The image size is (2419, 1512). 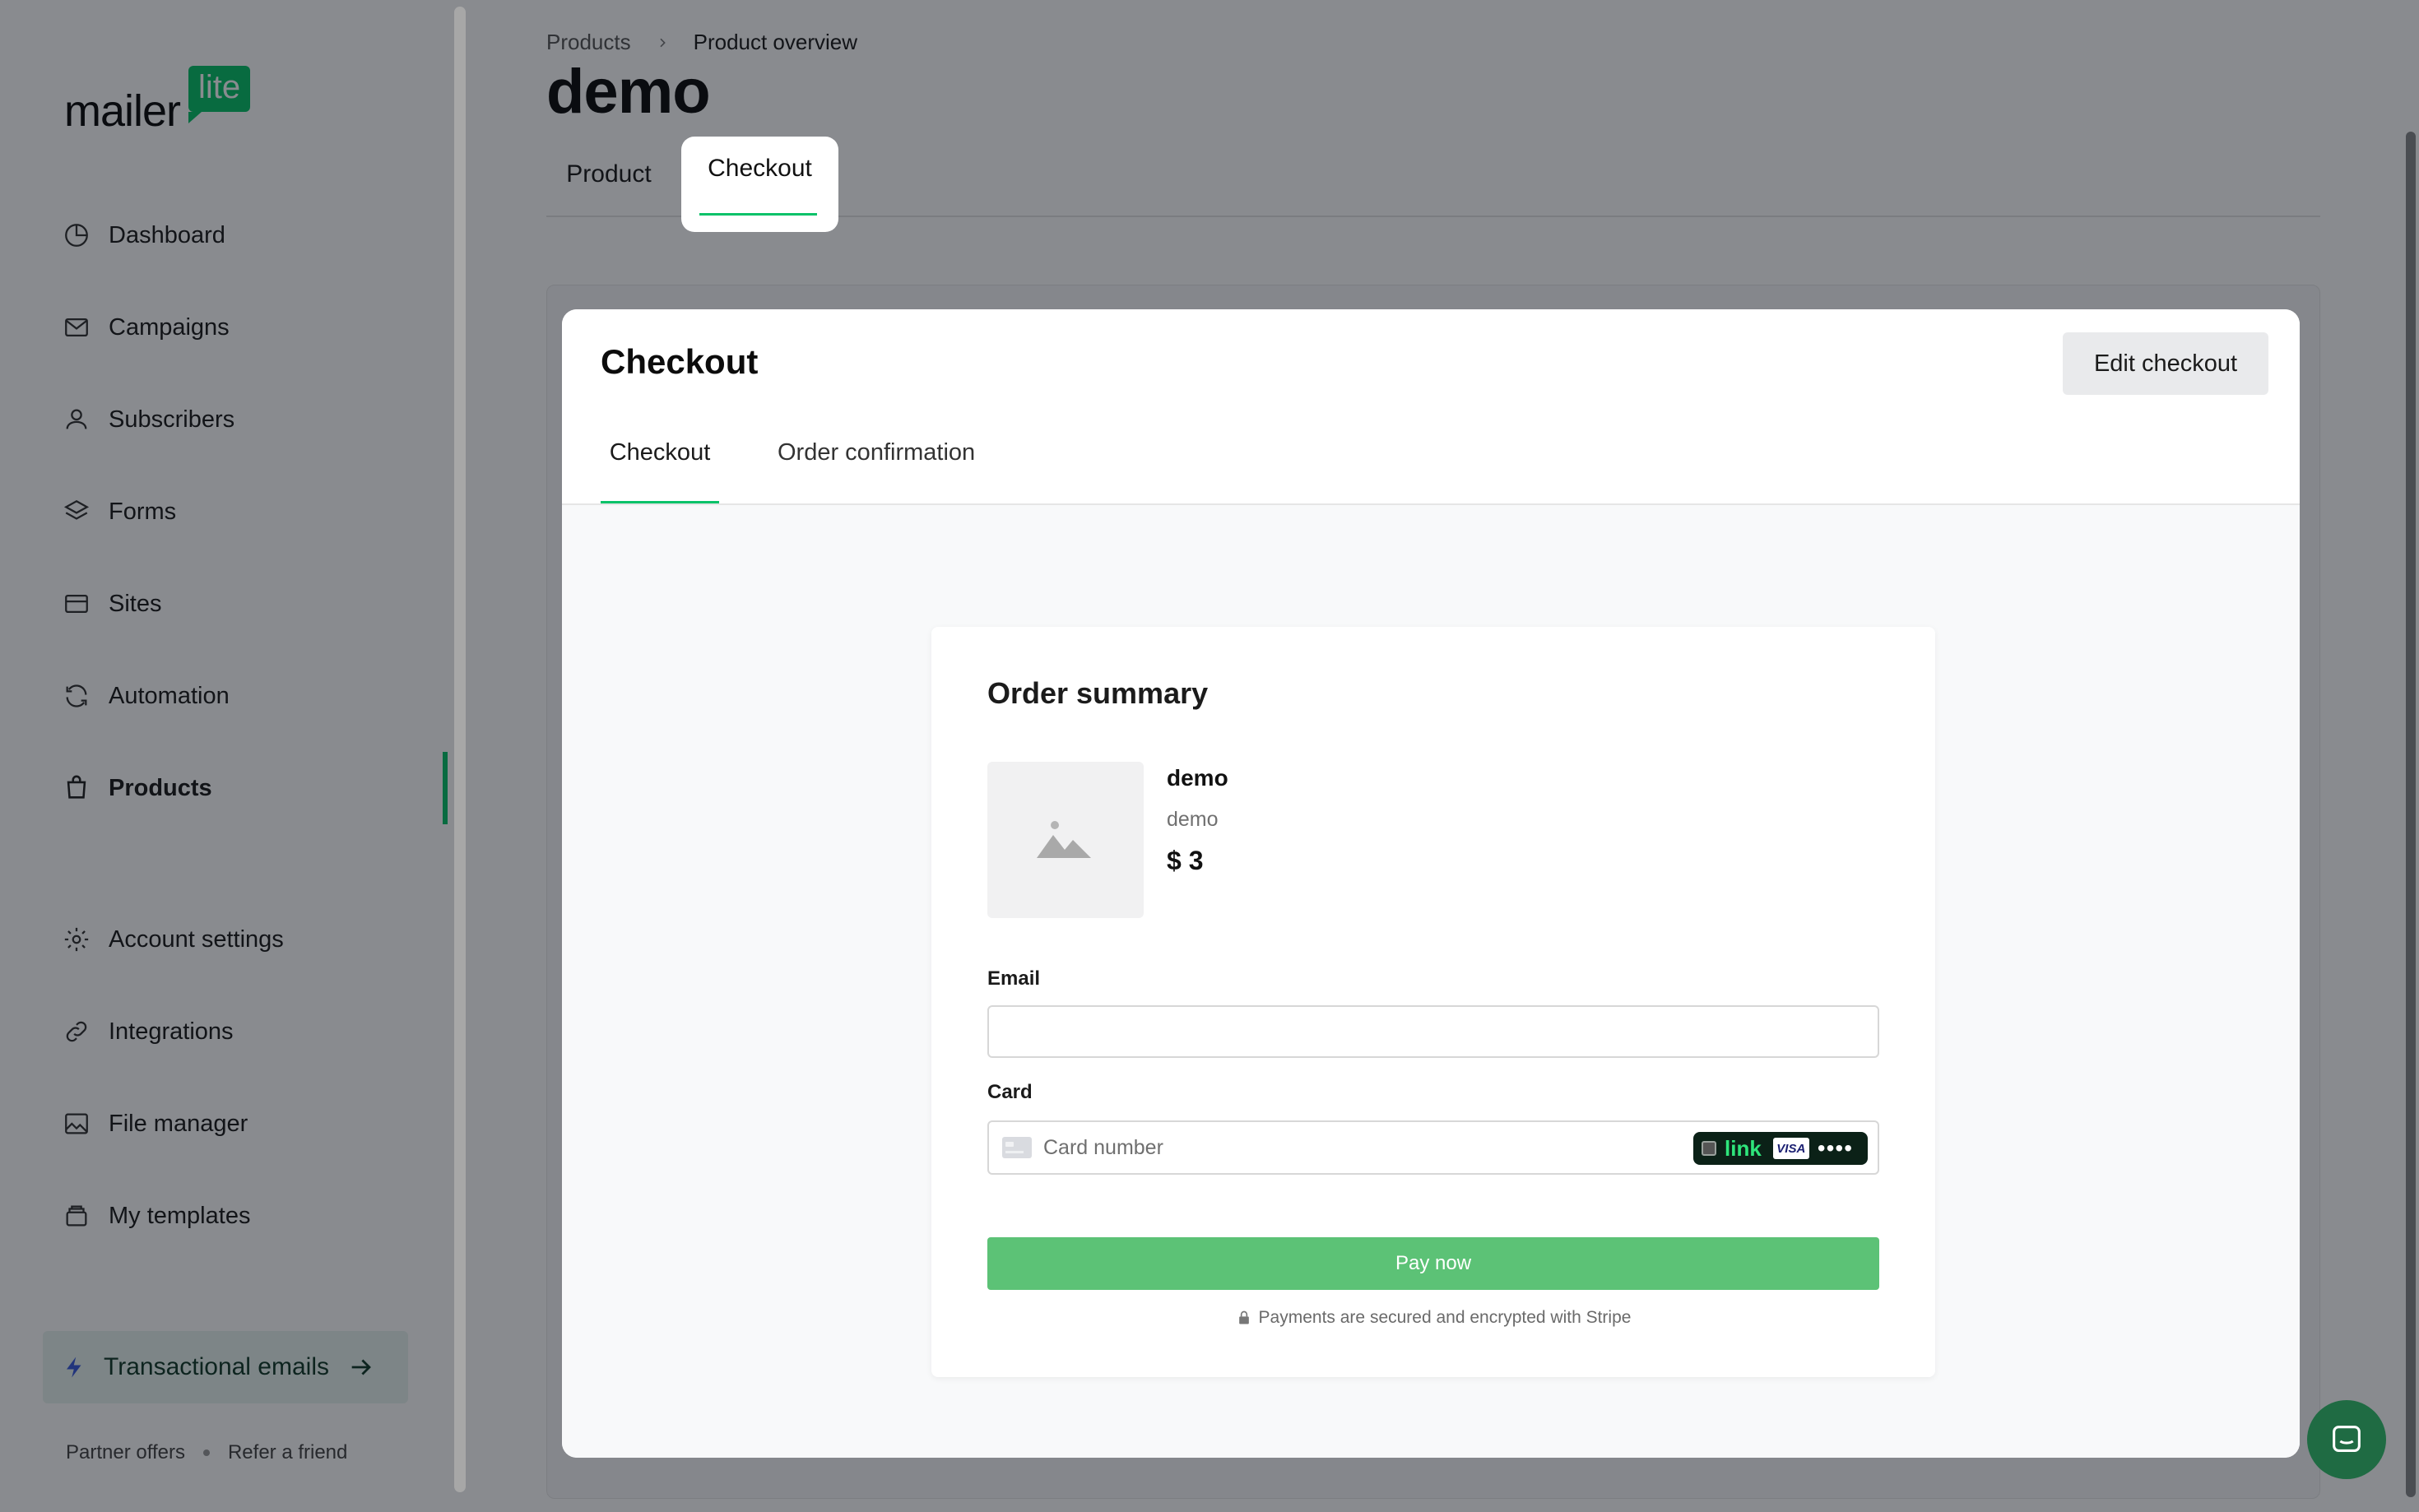 What do you see at coordinates (460, 749) in the screenshot?
I see `sidebar-scrollbar` at bounding box center [460, 749].